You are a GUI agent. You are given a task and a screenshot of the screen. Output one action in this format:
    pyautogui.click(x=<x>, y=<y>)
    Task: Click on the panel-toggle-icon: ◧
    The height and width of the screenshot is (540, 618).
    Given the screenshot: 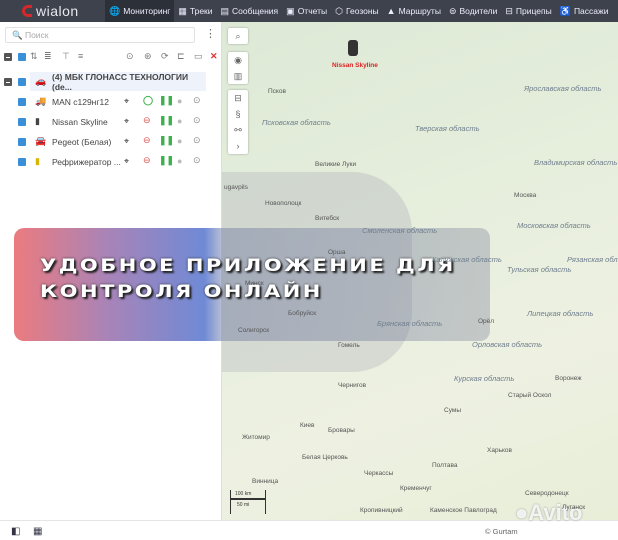 What is the action you would take?
    pyautogui.click(x=15, y=531)
    